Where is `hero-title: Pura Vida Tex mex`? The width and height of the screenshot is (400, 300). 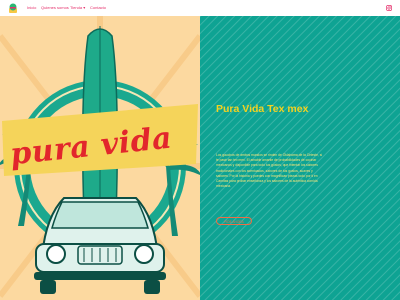
hero-title: Pura Vida Tex mex is located at coordinates (262, 109).